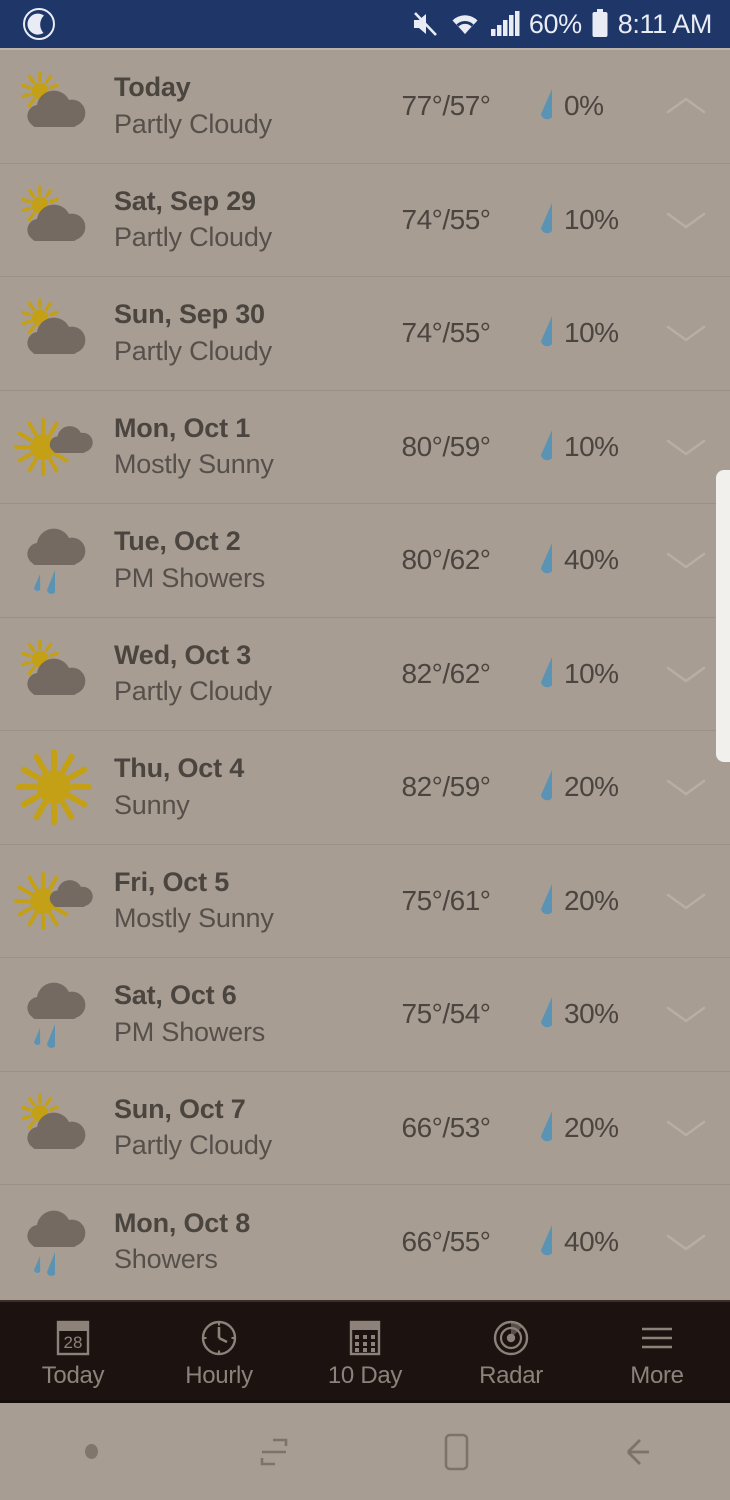  I want to click on calendar-grid-icon, so click(365, 1338).